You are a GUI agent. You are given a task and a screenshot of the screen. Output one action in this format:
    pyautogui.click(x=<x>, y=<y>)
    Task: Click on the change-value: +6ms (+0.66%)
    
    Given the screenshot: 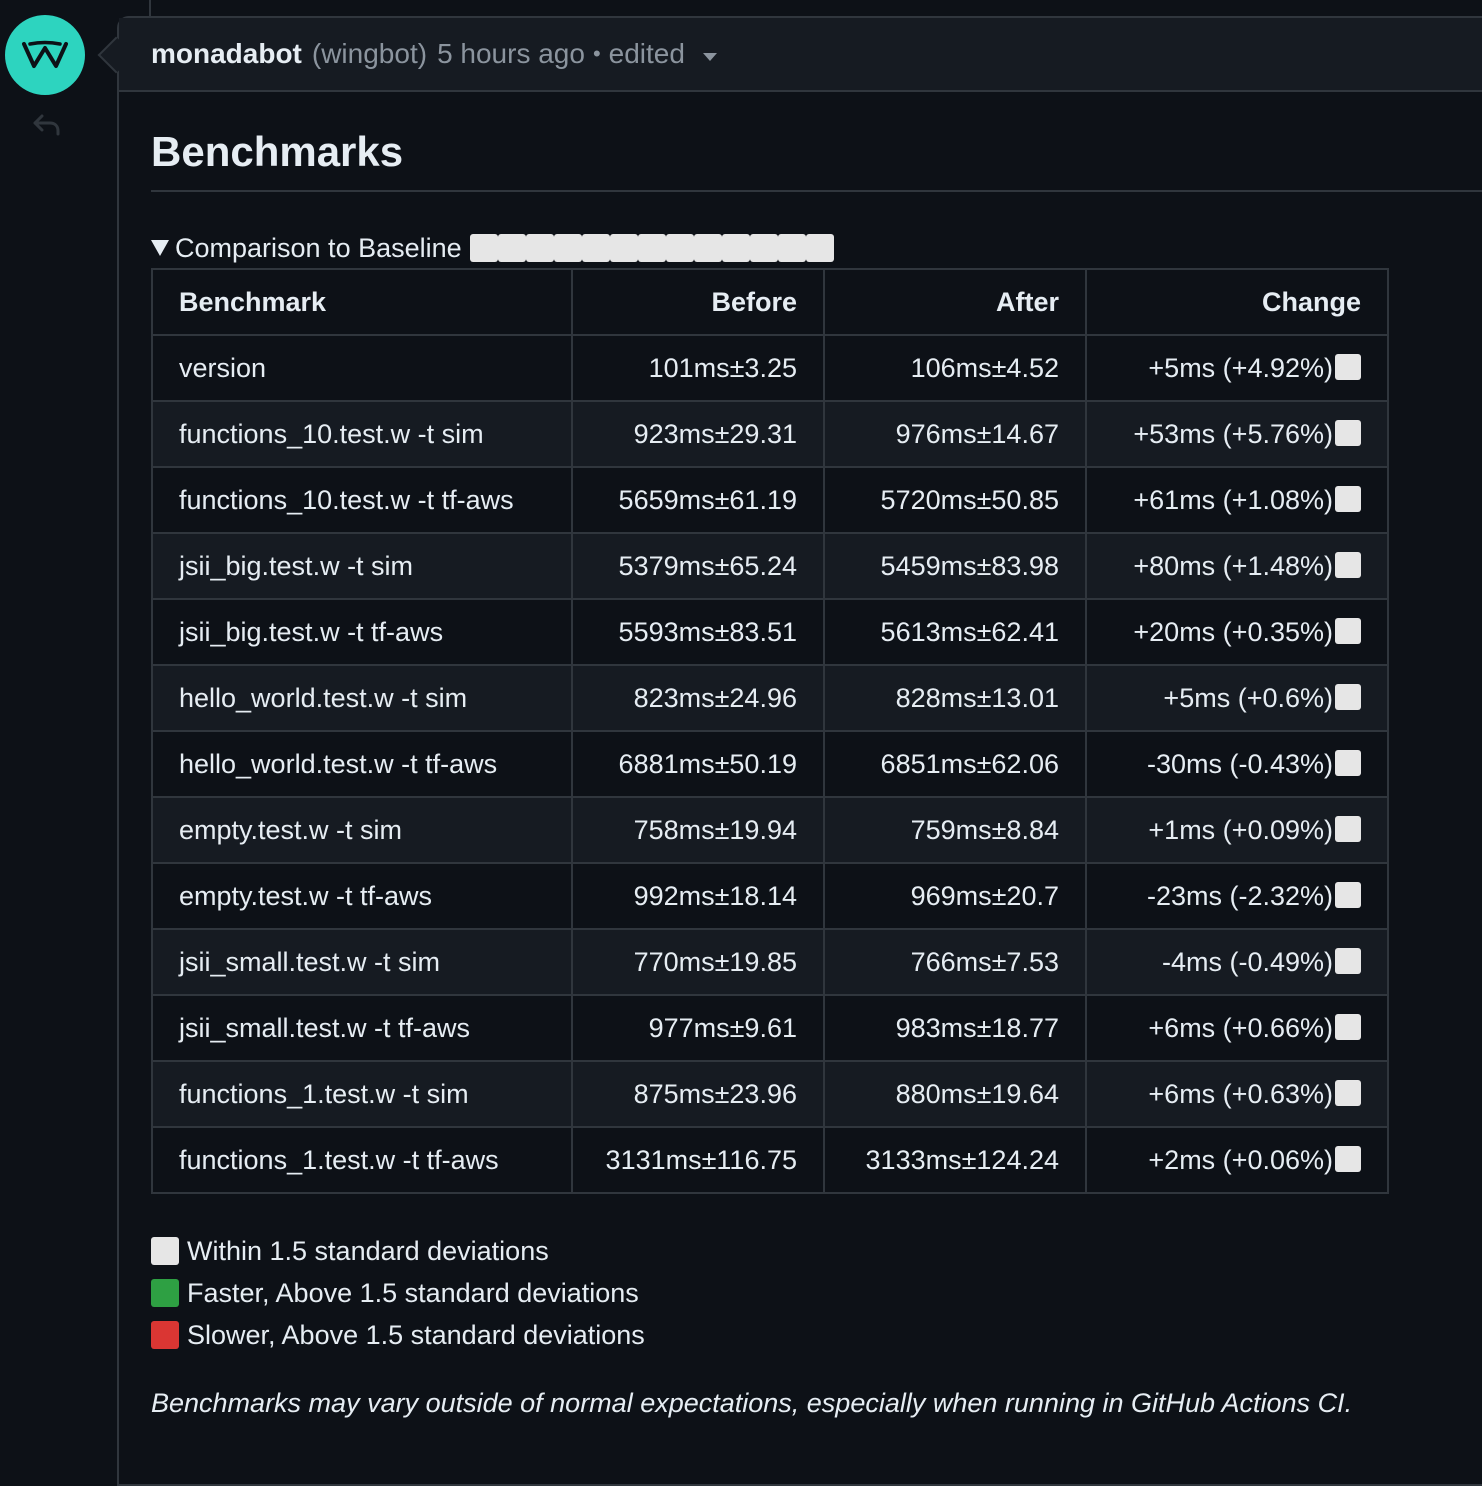 What is the action you would take?
    pyautogui.click(x=1240, y=1027)
    